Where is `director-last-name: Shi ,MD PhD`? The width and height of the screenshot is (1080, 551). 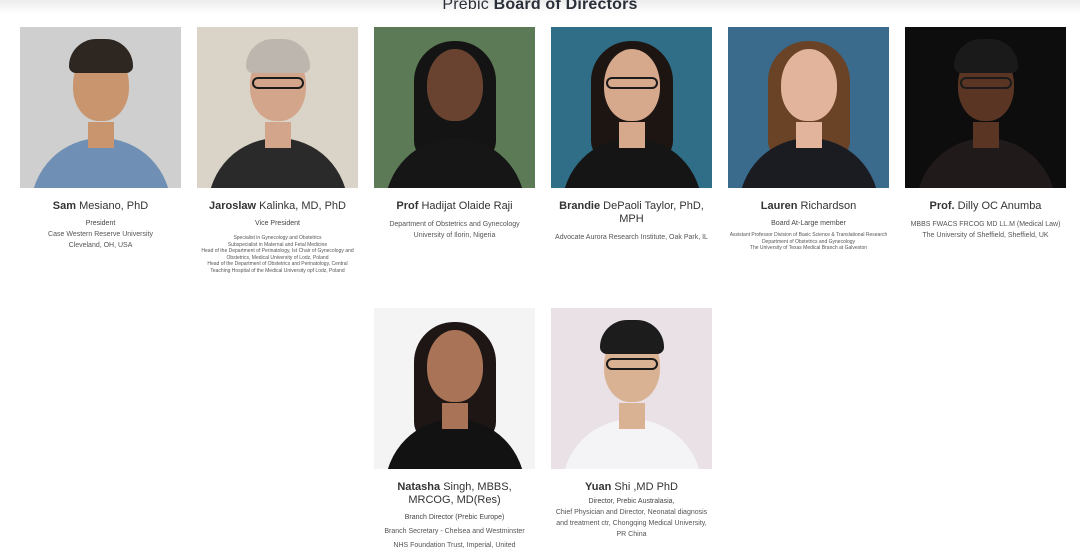 director-last-name: Shi ,MD PhD is located at coordinates (646, 487).